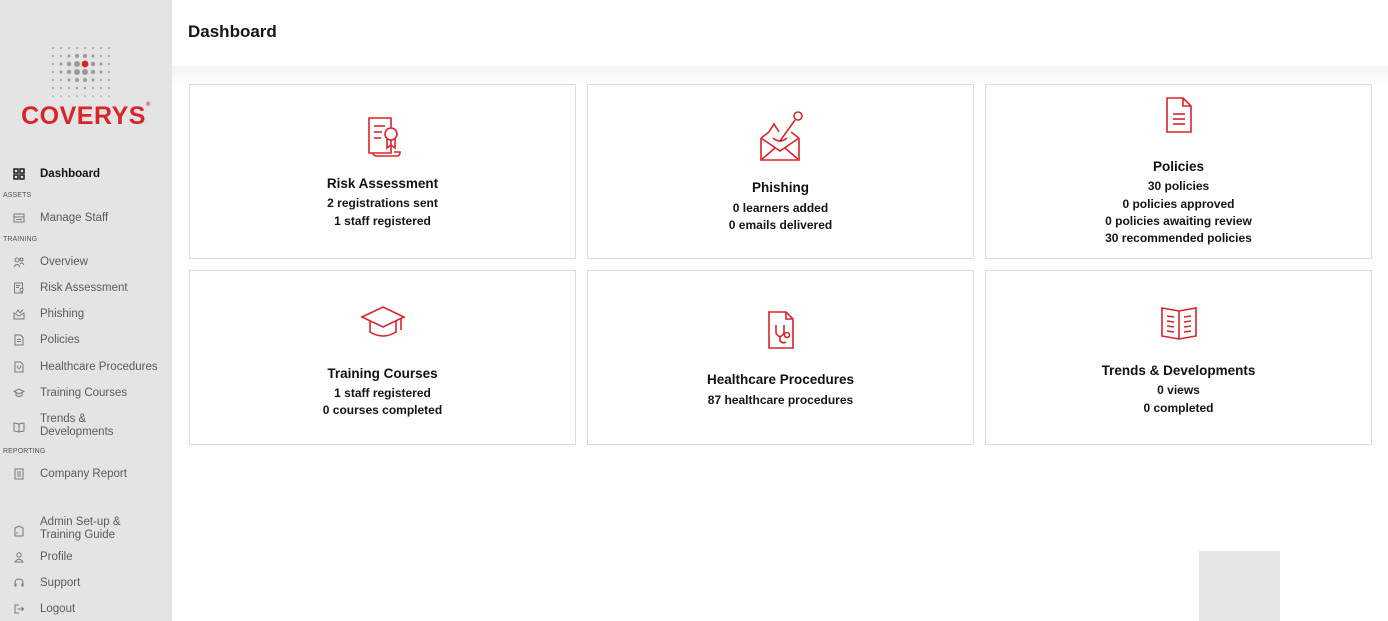 This screenshot has width=1388, height=621. I want to click on card-stat: 2 registrations sent, so click(382, 203).